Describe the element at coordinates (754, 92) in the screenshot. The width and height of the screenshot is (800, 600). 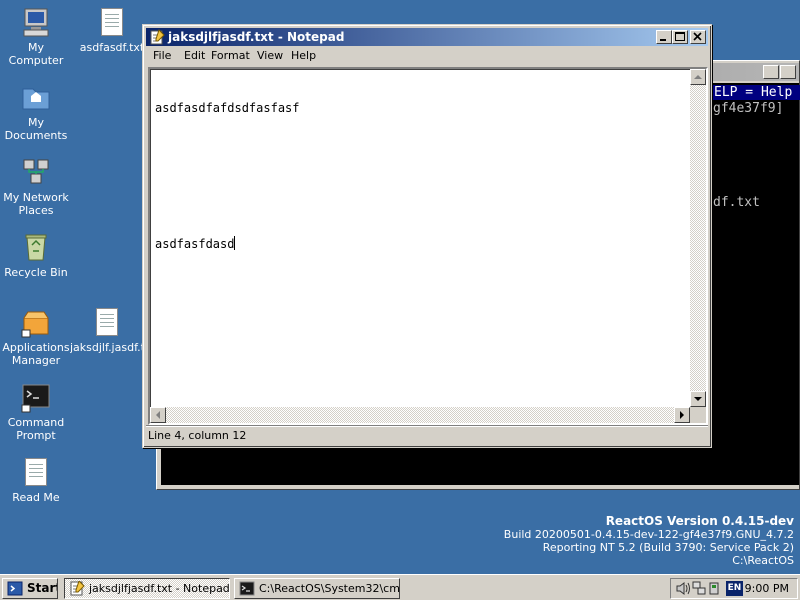
I see `console-line: ELP = Help` at that location.